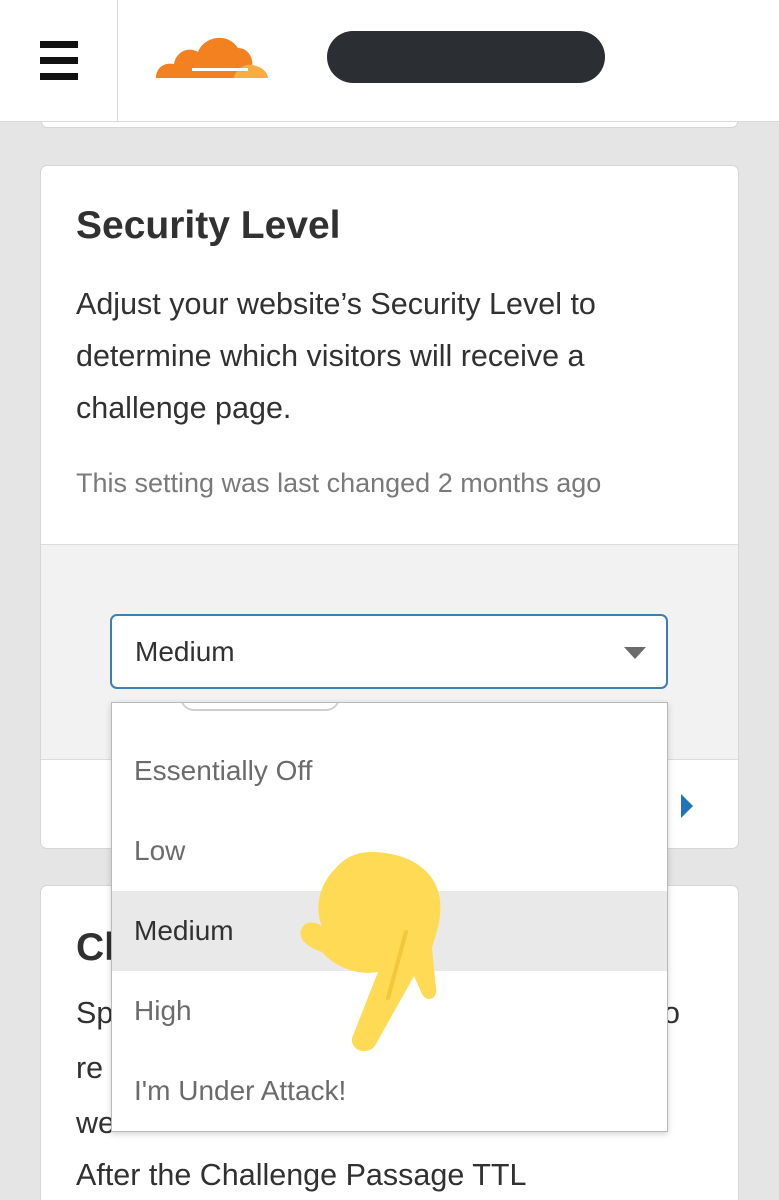 The height and width of the screenshot is (1200, 779). I want to click on option-under-attack: I'm Under Attack!, so click(389, 1091).